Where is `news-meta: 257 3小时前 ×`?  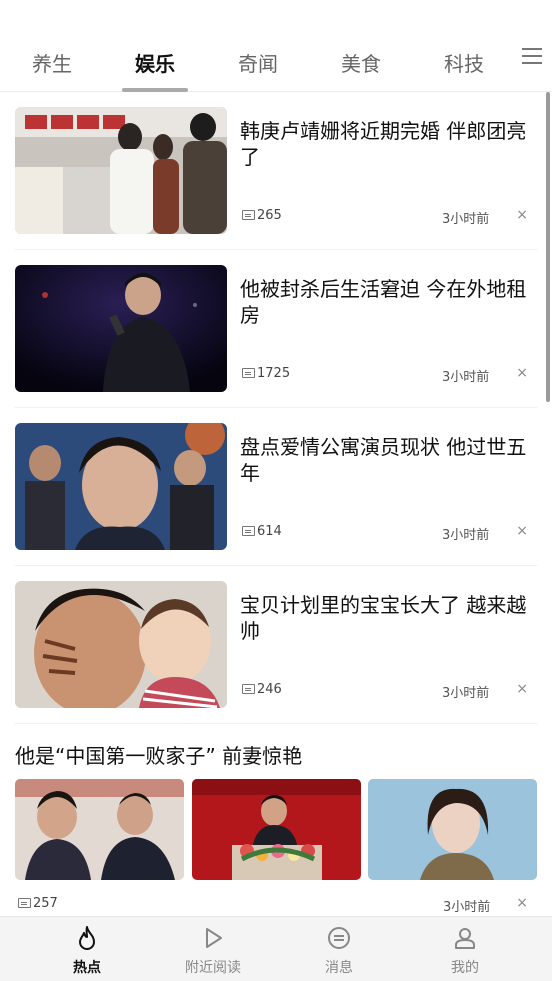 news-meta: 257 3小时前 × is located at coordinates (276, 905).